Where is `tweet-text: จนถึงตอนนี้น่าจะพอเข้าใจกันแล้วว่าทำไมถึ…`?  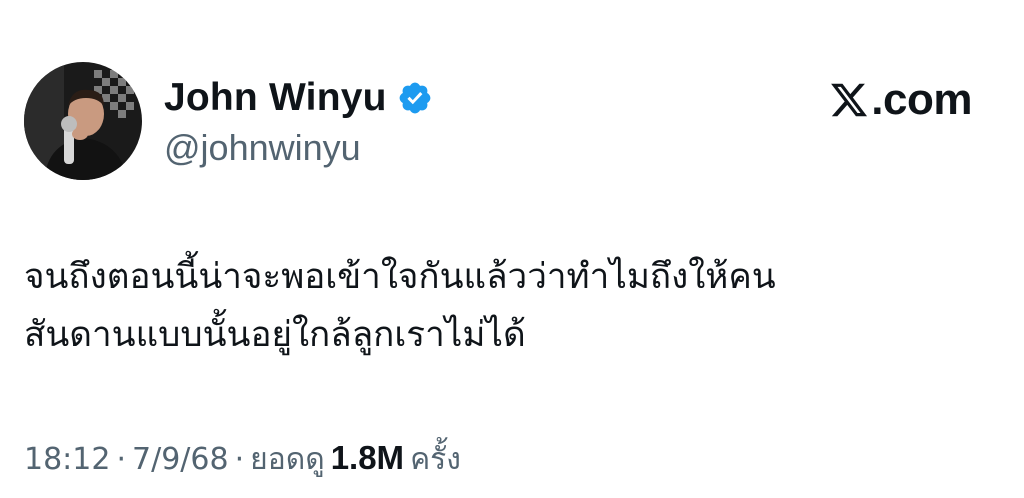
tweet-text: จนถึงตอนนี้น่าจะพอเข้าใจกันแล้วว่าทำไมถึ… is located at coordinates (400, 306).